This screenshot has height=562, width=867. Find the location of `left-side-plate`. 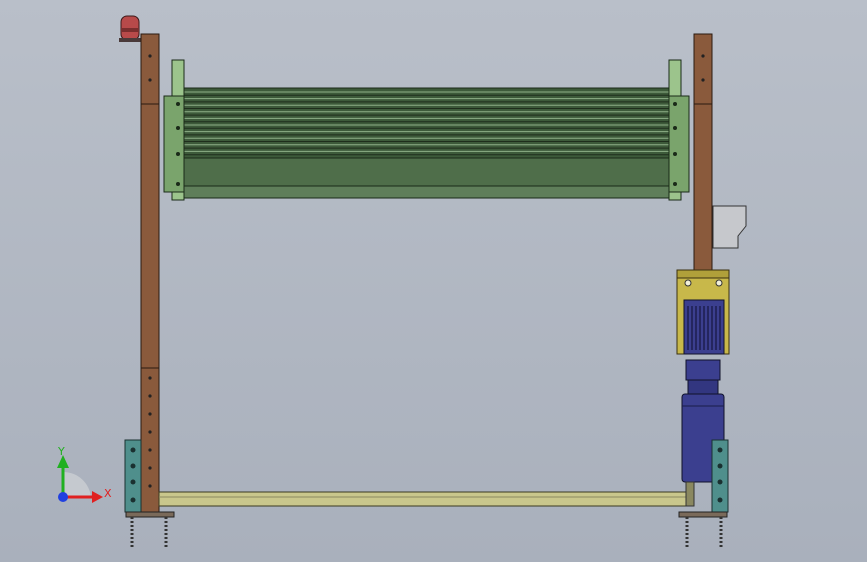

left-side-plate is located at coordinates (174, 130).